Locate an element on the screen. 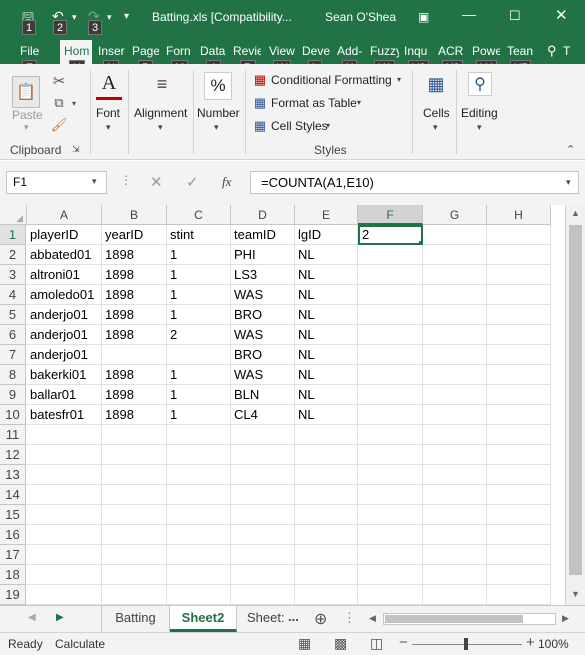  row-header-6: 6 is located at coordinates (13, 335).